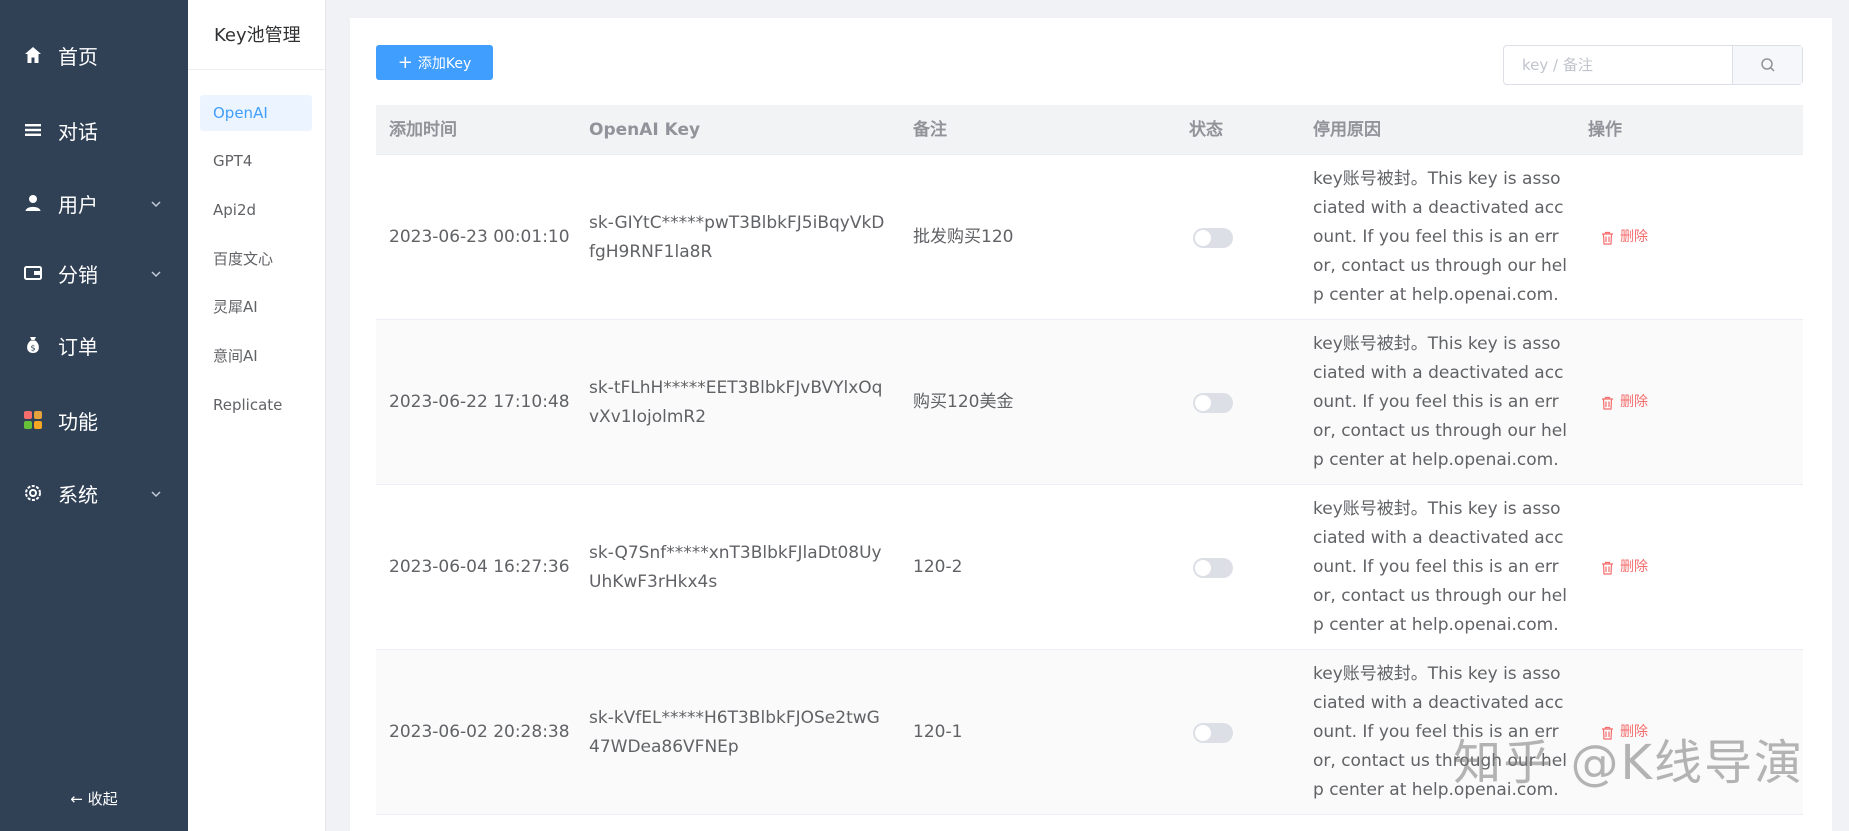 The width and height of the screenshot is (1849, 831). I want to click on plus-icon: +, so click(405, 62).